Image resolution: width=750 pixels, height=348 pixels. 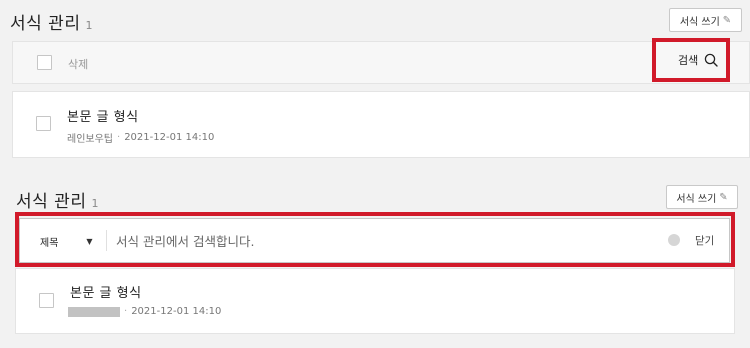 I want to click on redacted-author, so click(x=94, y=311).